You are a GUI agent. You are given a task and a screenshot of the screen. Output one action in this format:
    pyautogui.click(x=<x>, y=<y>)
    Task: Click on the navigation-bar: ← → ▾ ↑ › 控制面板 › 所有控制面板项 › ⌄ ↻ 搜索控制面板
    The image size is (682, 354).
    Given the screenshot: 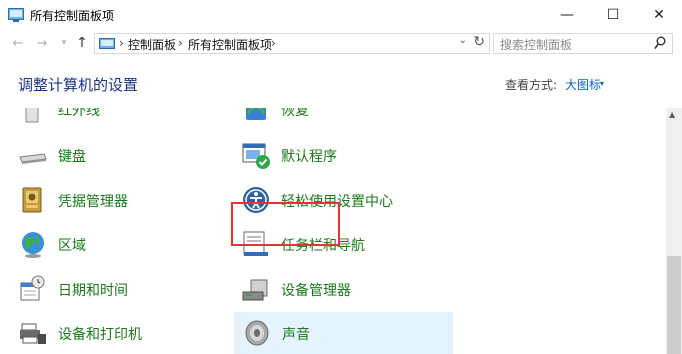 What is the action you would take?
    pyautogui.click(x=341, y=43)
    